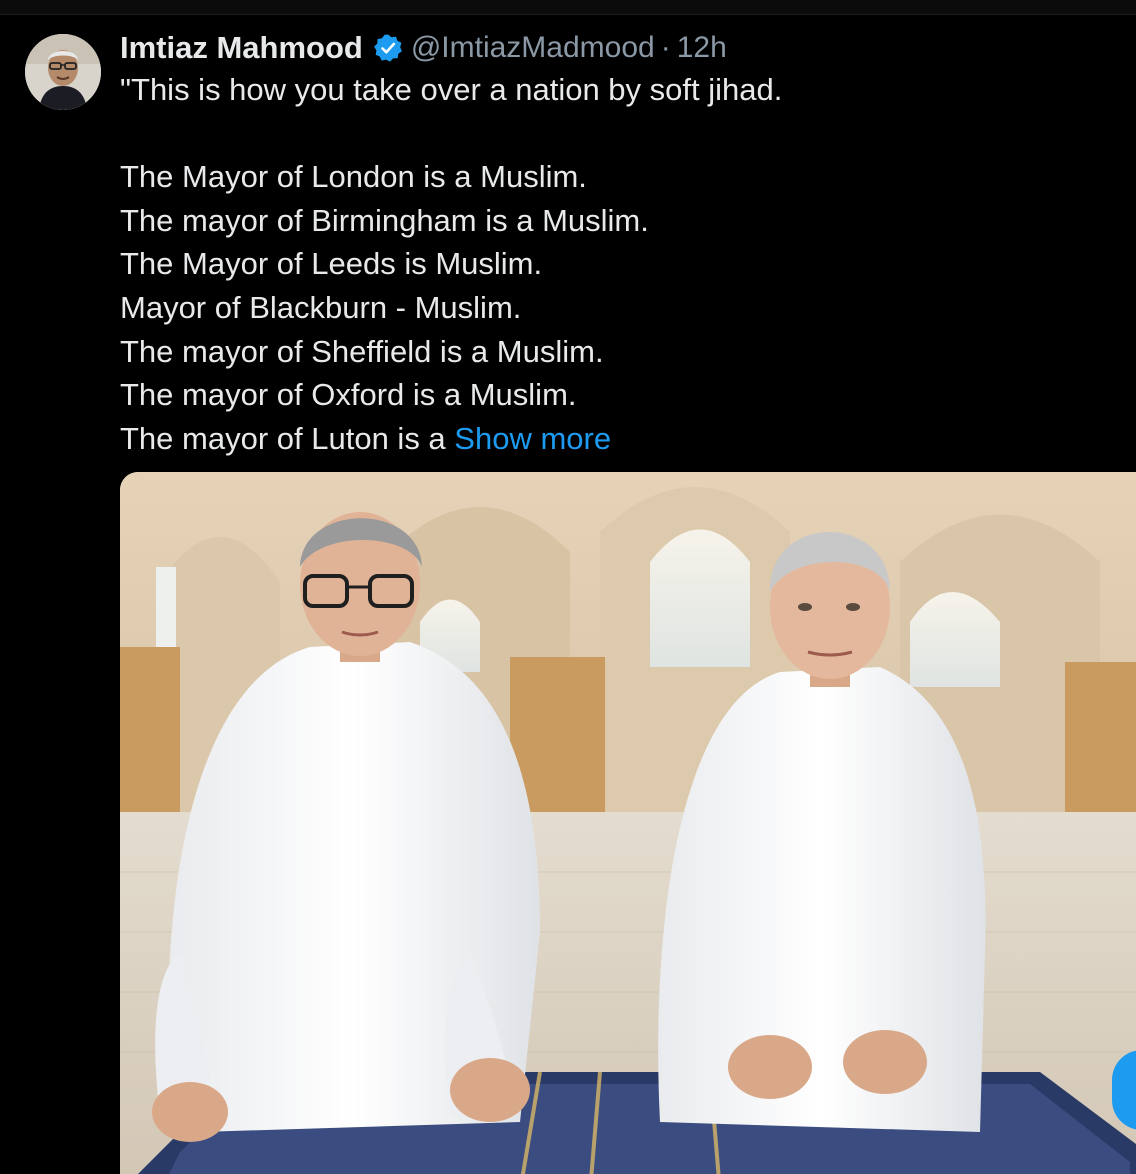 Image resolution: width=1136 pixels, height=1174 pixels. Describe the element at coordinates (568, 7) in the screenshot. I see `top-divider` at that location.